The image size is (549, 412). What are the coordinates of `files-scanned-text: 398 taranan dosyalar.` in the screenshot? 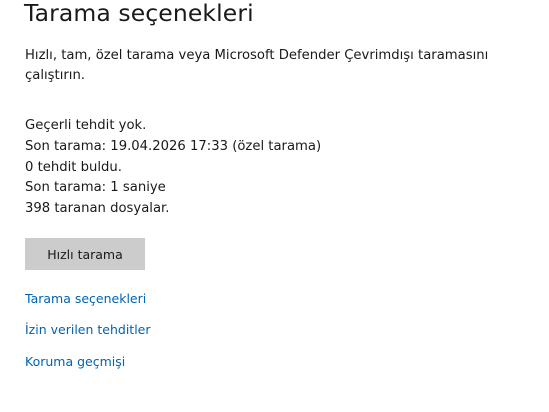 It's located at (97, 208).